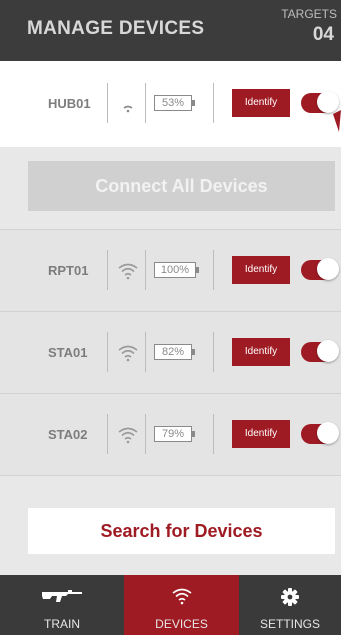 This screenshot has height=635, width=341. I want to click on device-name: STA01, so click(68, 352).